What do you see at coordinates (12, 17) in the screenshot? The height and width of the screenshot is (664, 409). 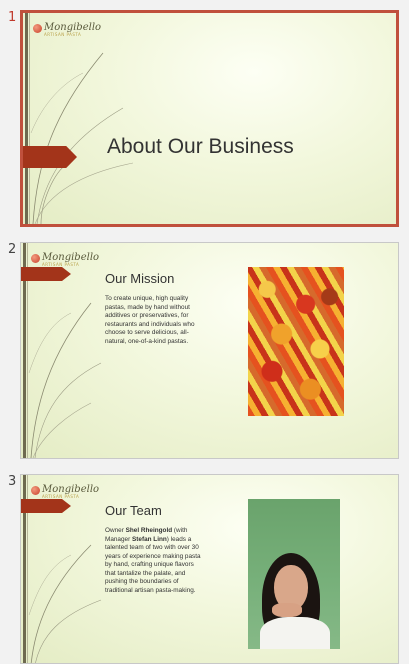 I see `slide-number-1: 1` at bounding box center [12, 17].